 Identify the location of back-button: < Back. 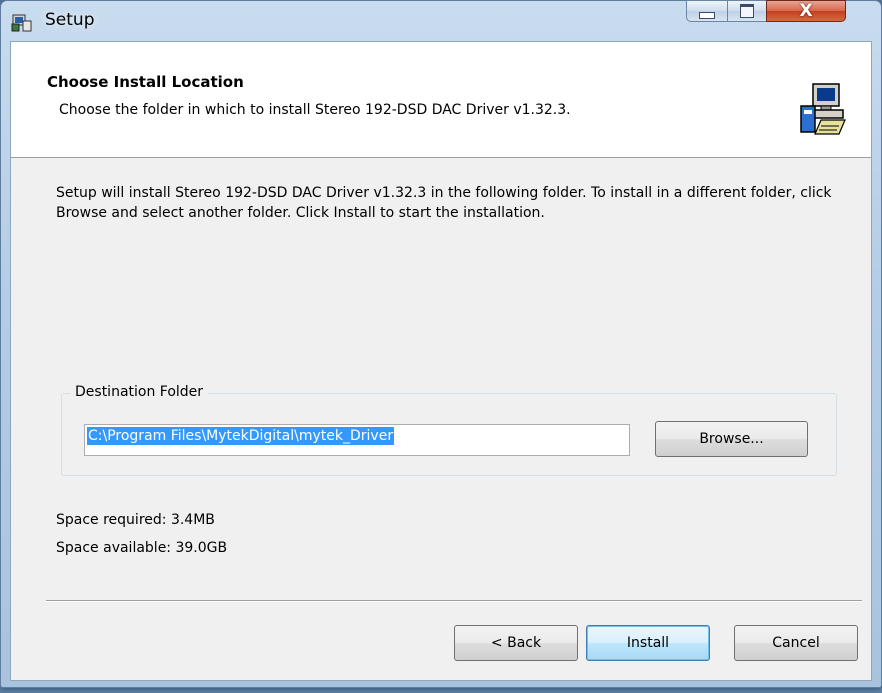
(516, 643).